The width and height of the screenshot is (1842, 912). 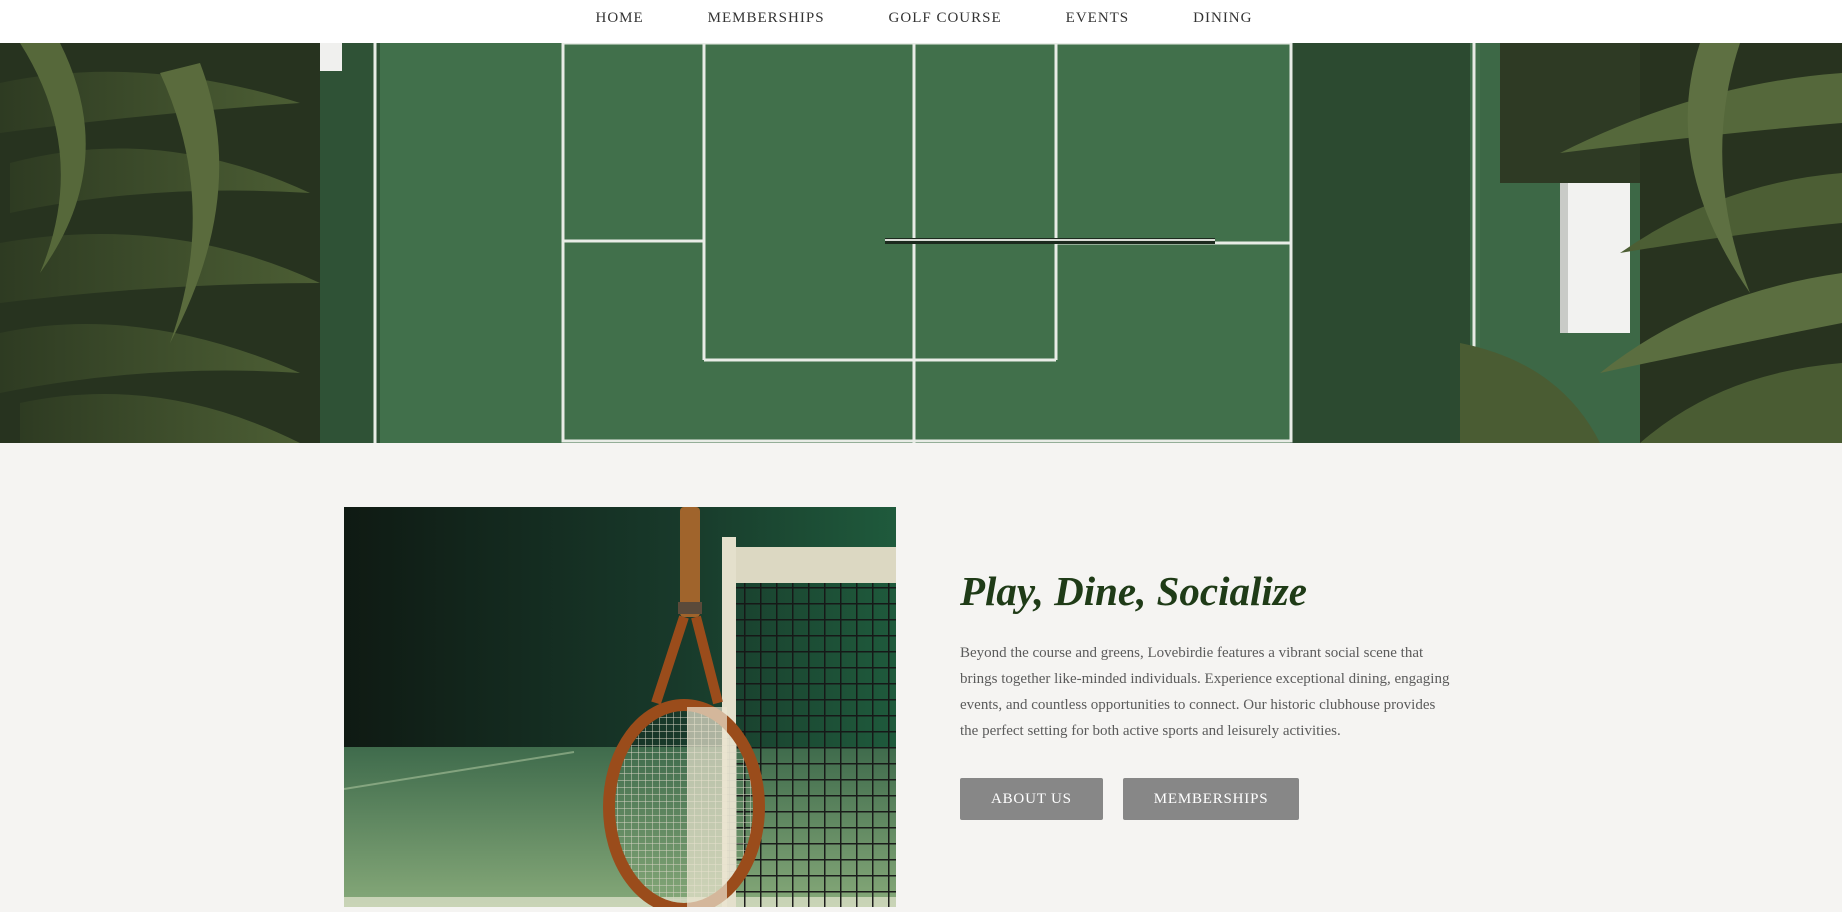 What do you see at coordinates (1133, 591) in the screenshot?
I see `feature-headline: Play, Dine, Socialize` at bounding box center [1133, 591].